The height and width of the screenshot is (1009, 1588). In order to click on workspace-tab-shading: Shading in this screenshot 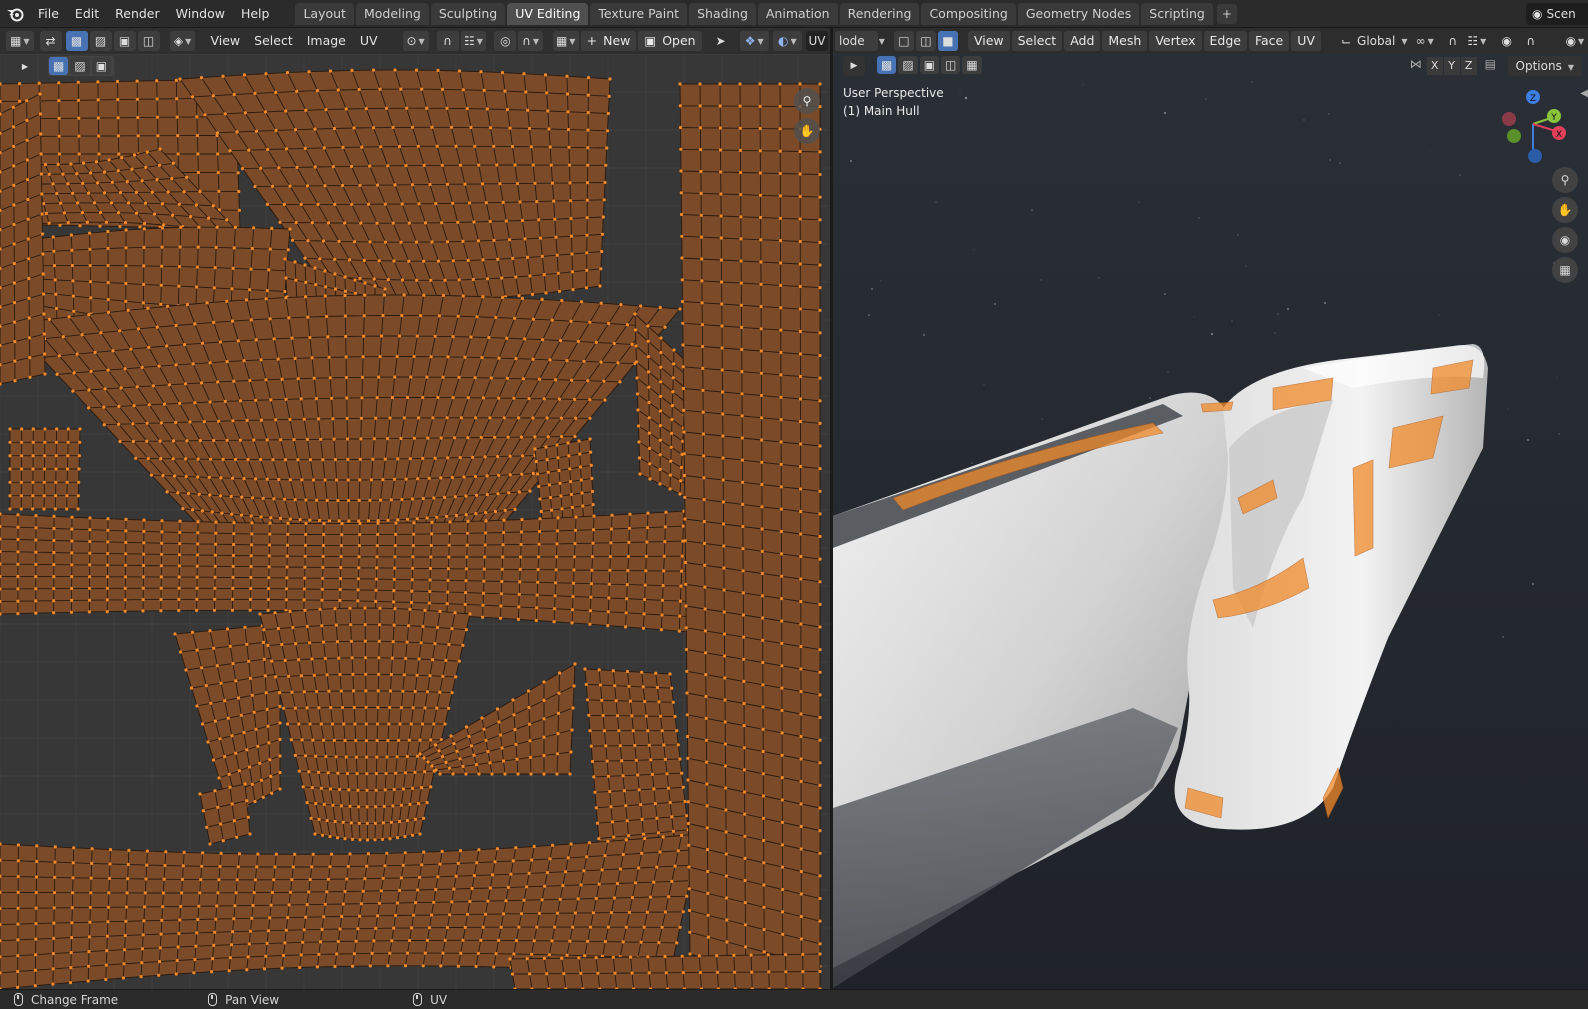, I will do `click(722, 13)`.